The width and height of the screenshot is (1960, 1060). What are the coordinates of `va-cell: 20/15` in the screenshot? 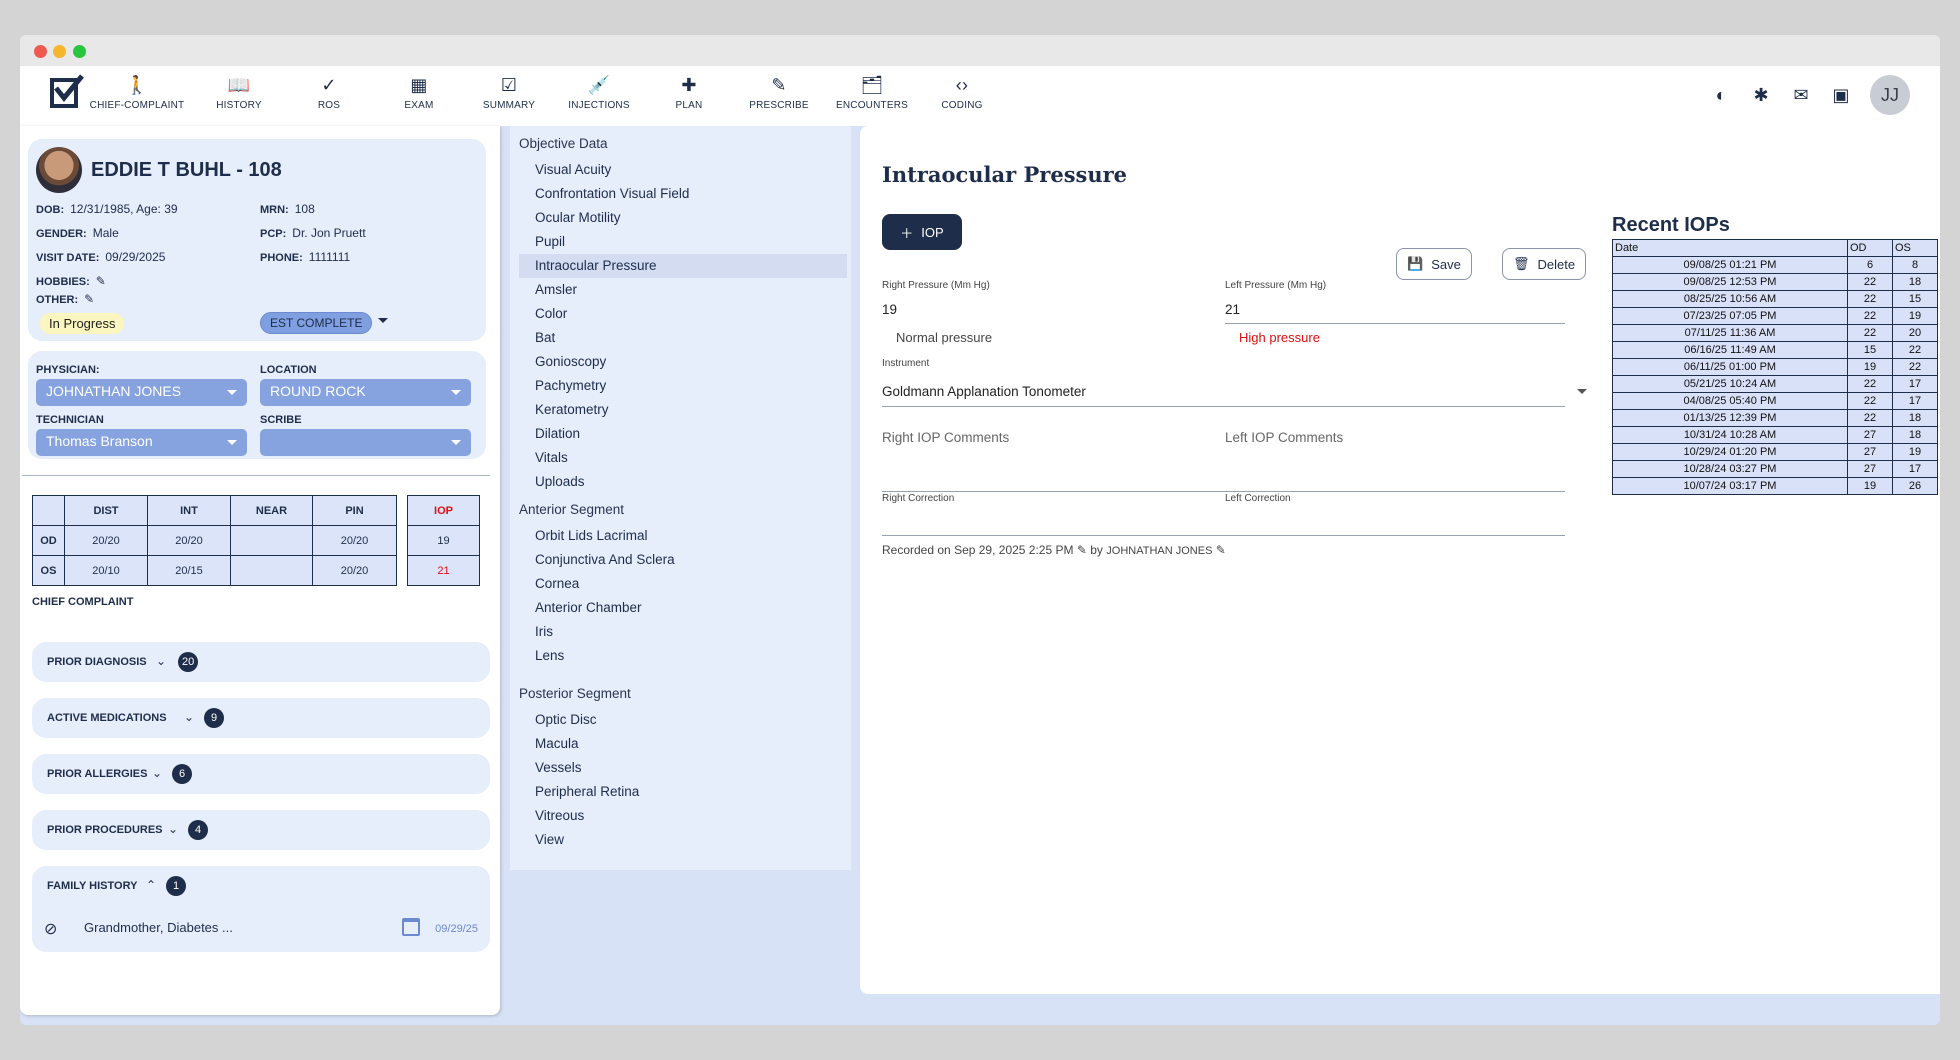 It's located at (189, 570).